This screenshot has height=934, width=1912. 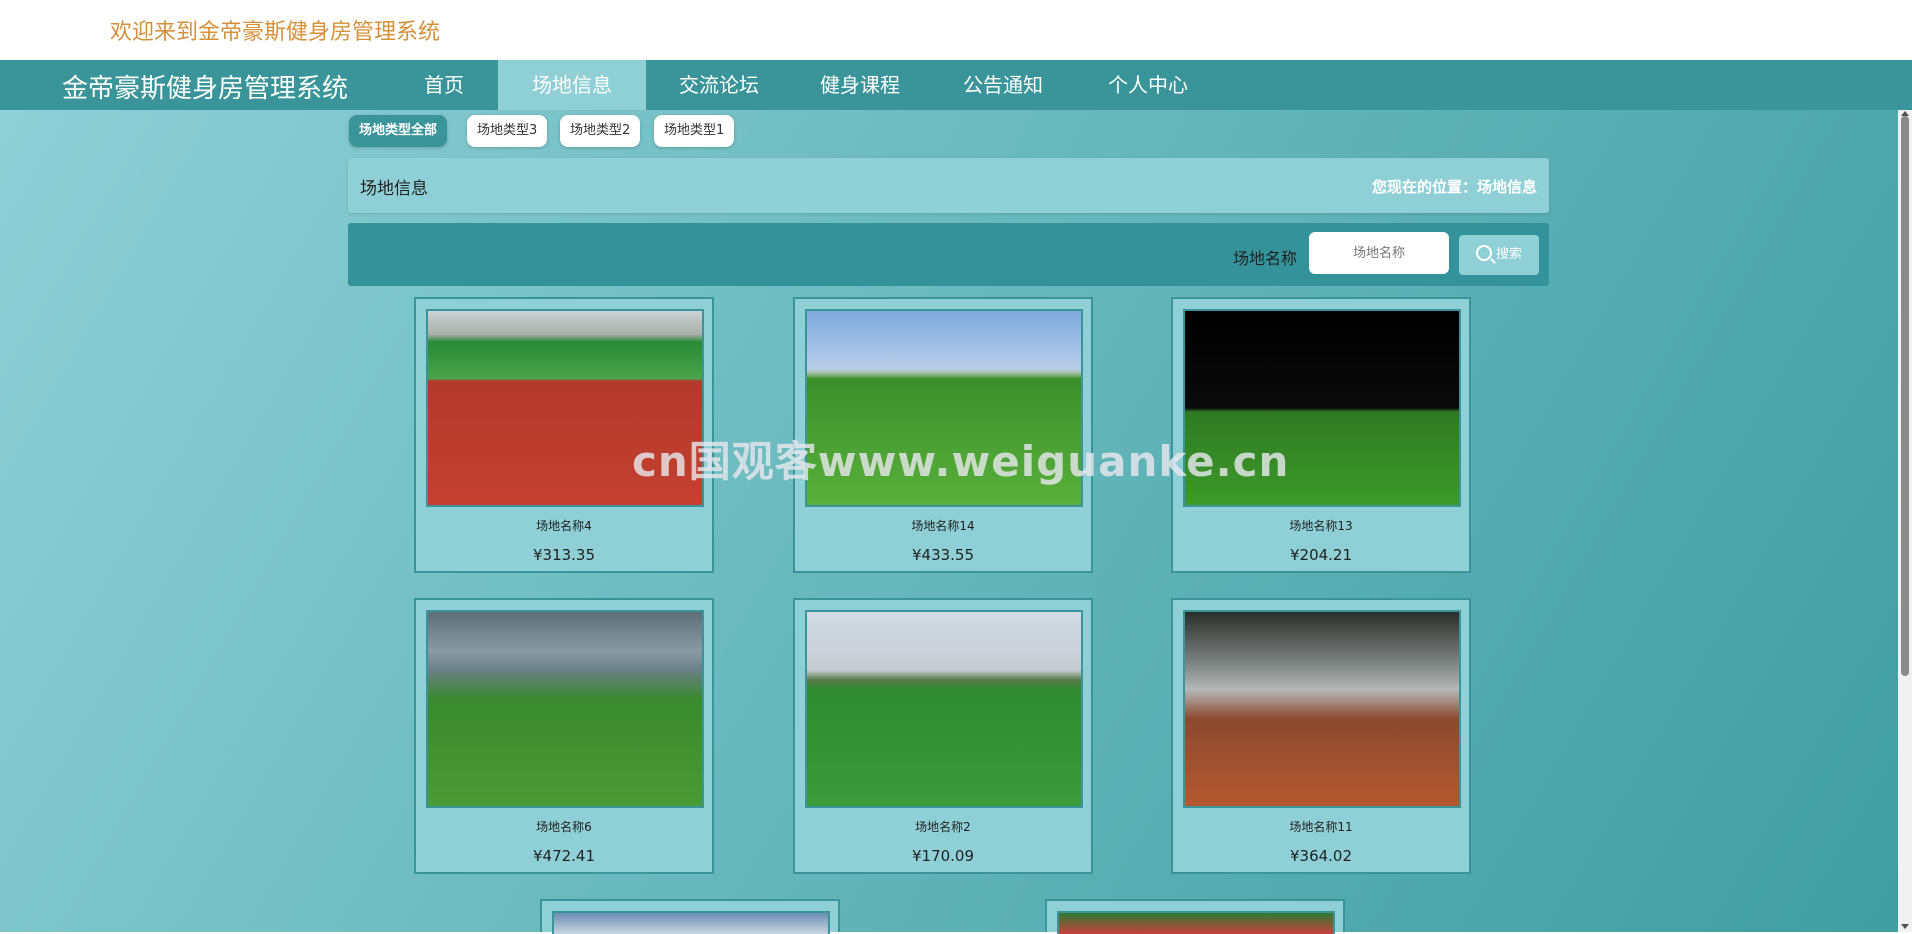 I want to click on school-field-photo, so click(x=944, y=709).